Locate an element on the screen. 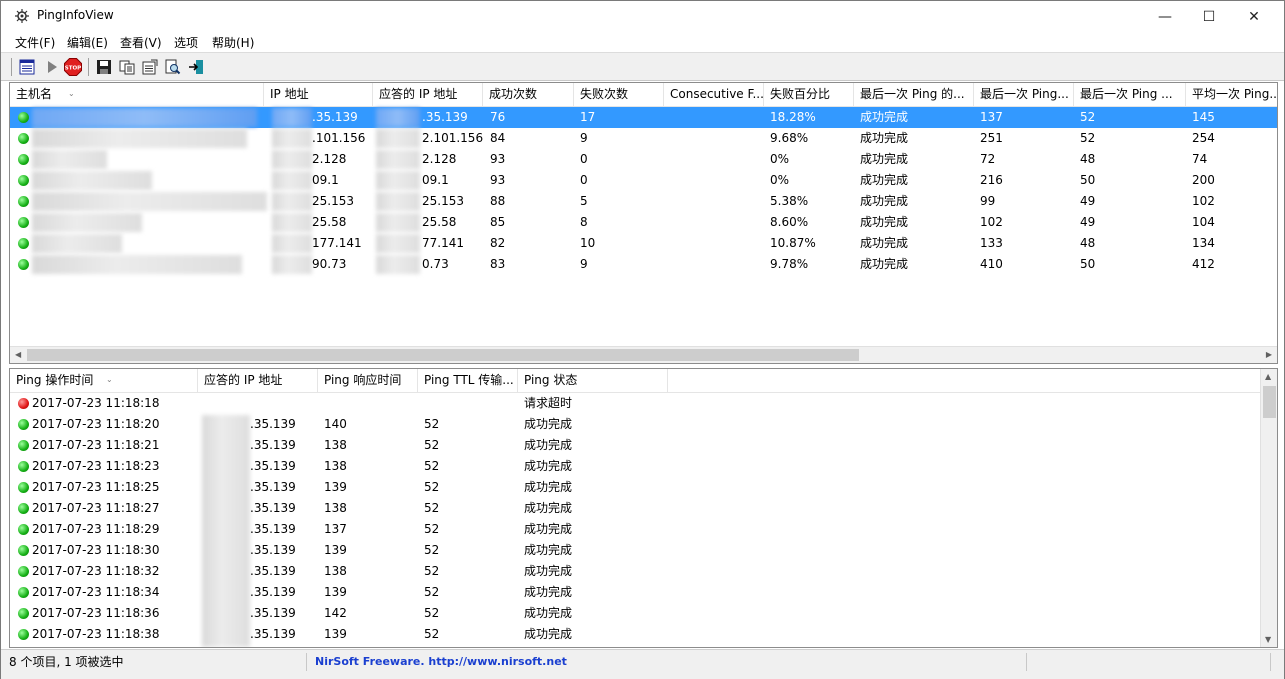 This screenshot has width=1285, height=679. nirsoft-link: NirSoft Freeware. http://www.nirsoft.net is located at coordinates (669, 662).